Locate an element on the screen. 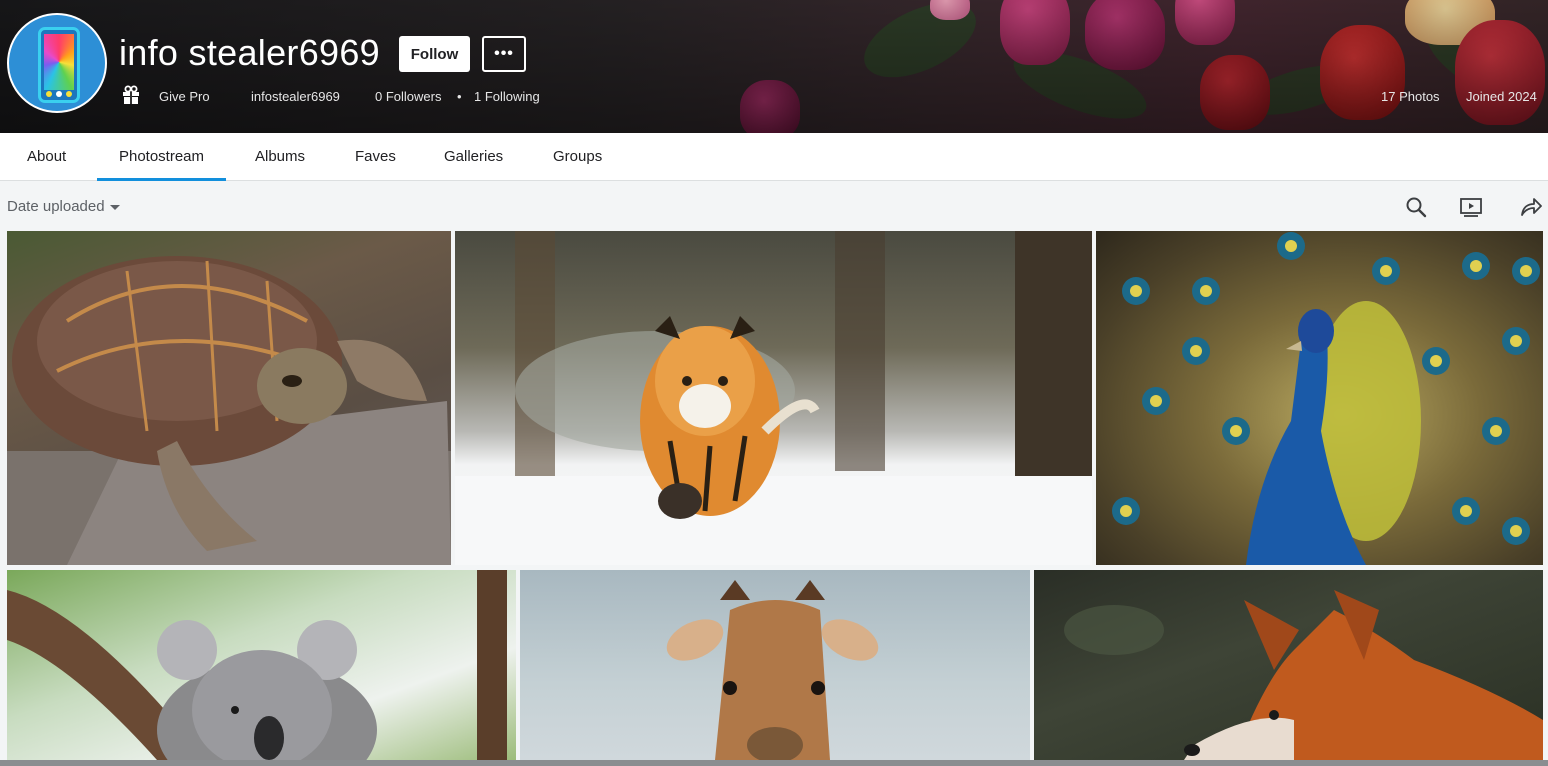 Image resolution: width=1548 pixels, height=766 pixels. photo-koala is located at coordinates (261, 665).